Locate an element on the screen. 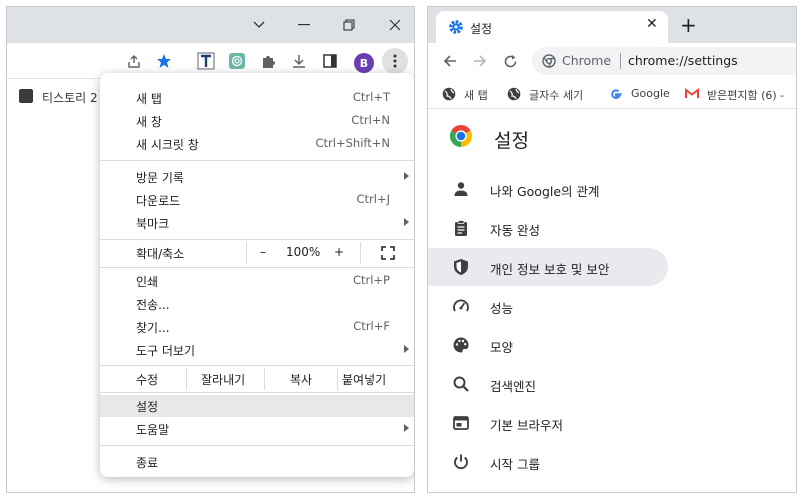  search-icon is located at coordinates (461, 384).